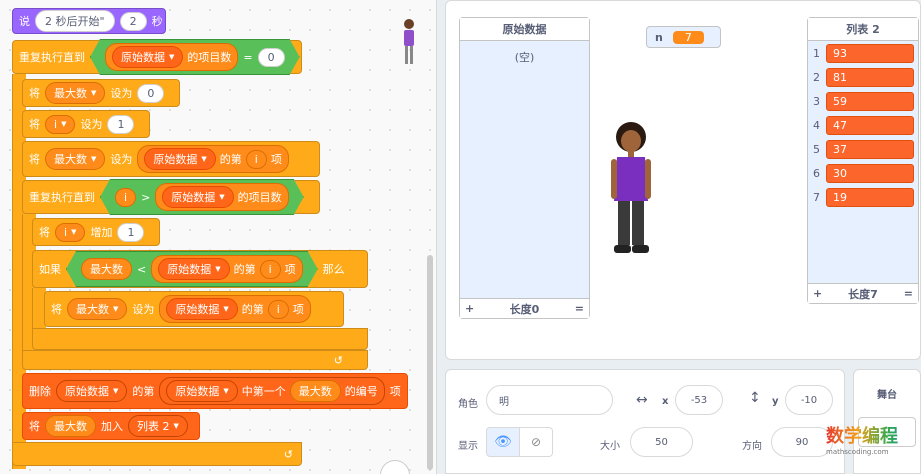  Describe the element at coordinates (863, 197) in the screenshot. I see `list-item: 7 19` at that location.